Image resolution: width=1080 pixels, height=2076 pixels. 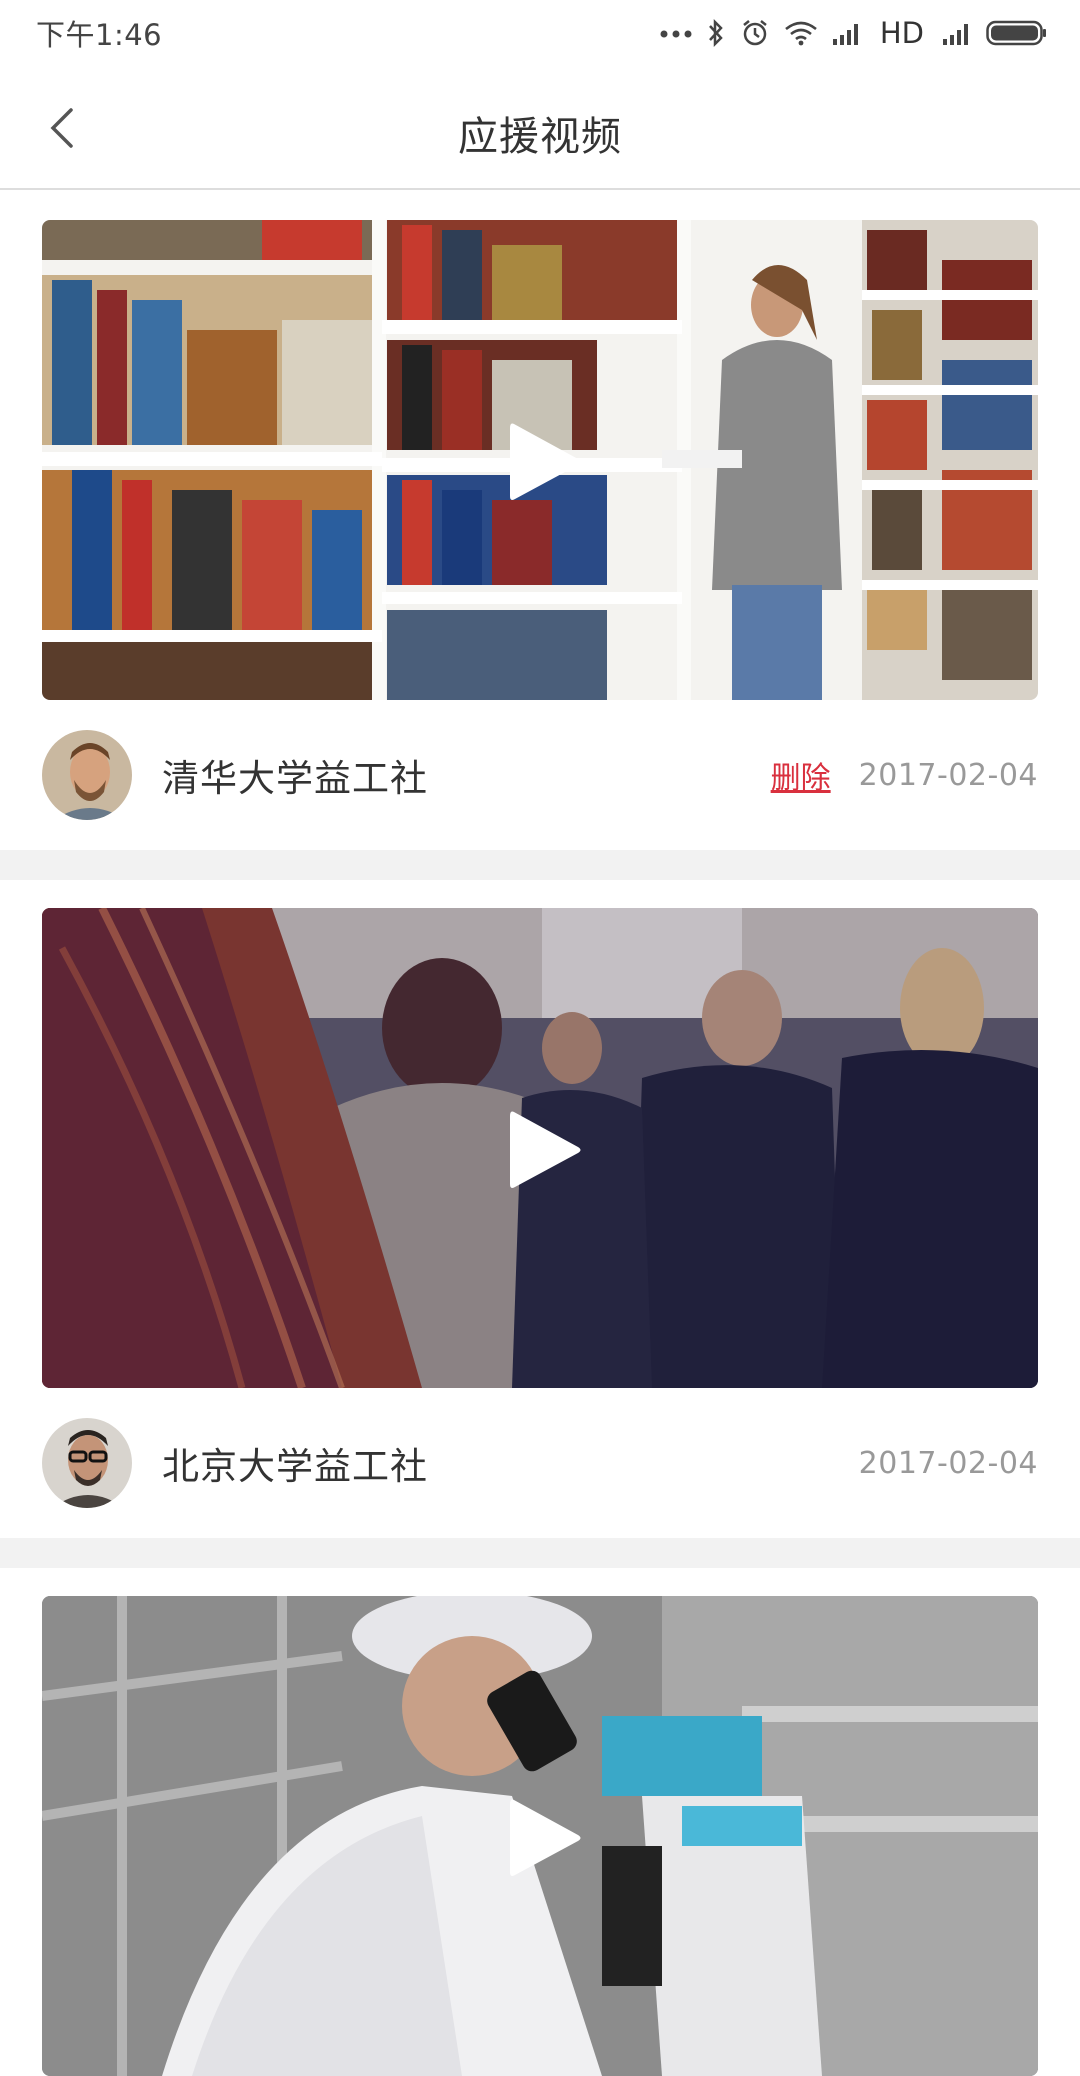 What do you see at coordinates (755, 33) in the screenshot?
I see `alarm-icon` at bounding box center [755, 33].